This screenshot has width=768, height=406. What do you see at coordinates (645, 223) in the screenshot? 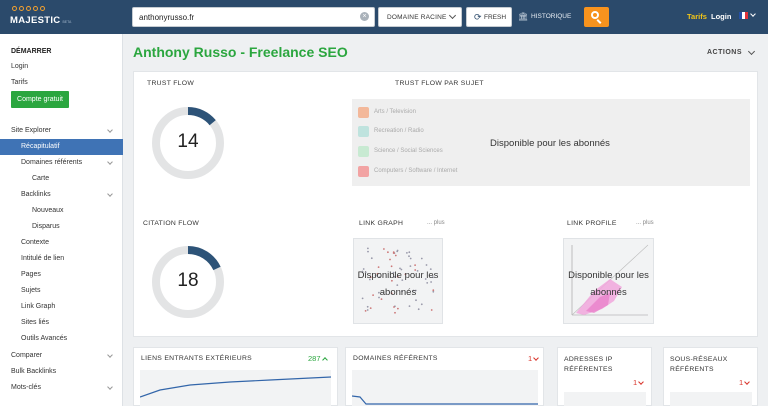
I see `link-profile-more-link: ... plus` at bounding box center [645, 223].